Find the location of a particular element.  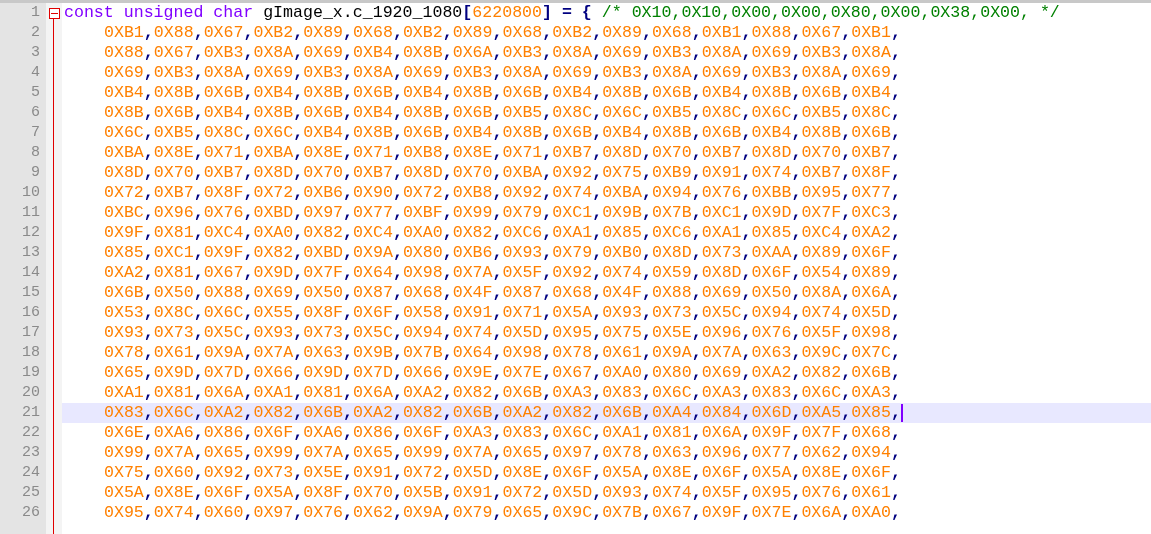

code-line: 0X95,0X74,0X60,0X97,0X76,0X62,0X9A,0X79,0X65,0X9C,0X7B,0X67,0X9F,0X7E,0X6A,0XA0, is located at coordinates (502, 513).